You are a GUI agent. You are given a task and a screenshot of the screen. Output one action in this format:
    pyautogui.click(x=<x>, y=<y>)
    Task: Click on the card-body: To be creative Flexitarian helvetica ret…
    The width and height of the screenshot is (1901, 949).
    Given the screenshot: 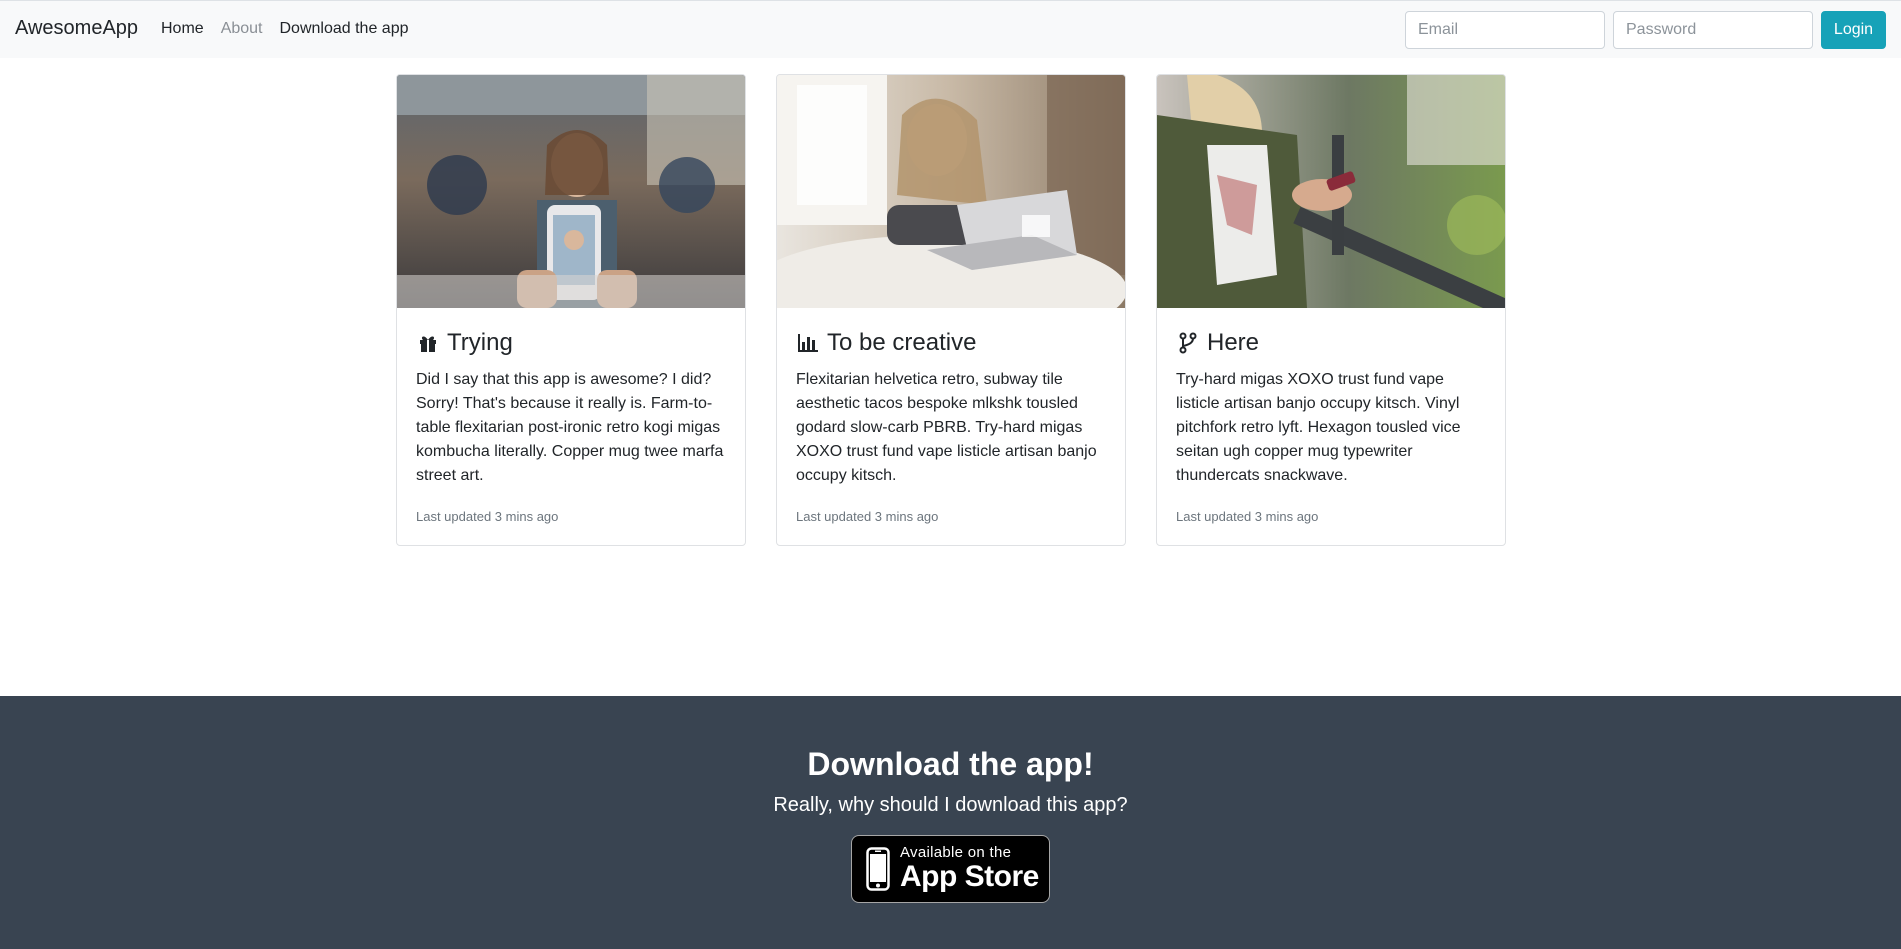 What is the action you would take?
    pyautogui.click(x=951, y=426)
    